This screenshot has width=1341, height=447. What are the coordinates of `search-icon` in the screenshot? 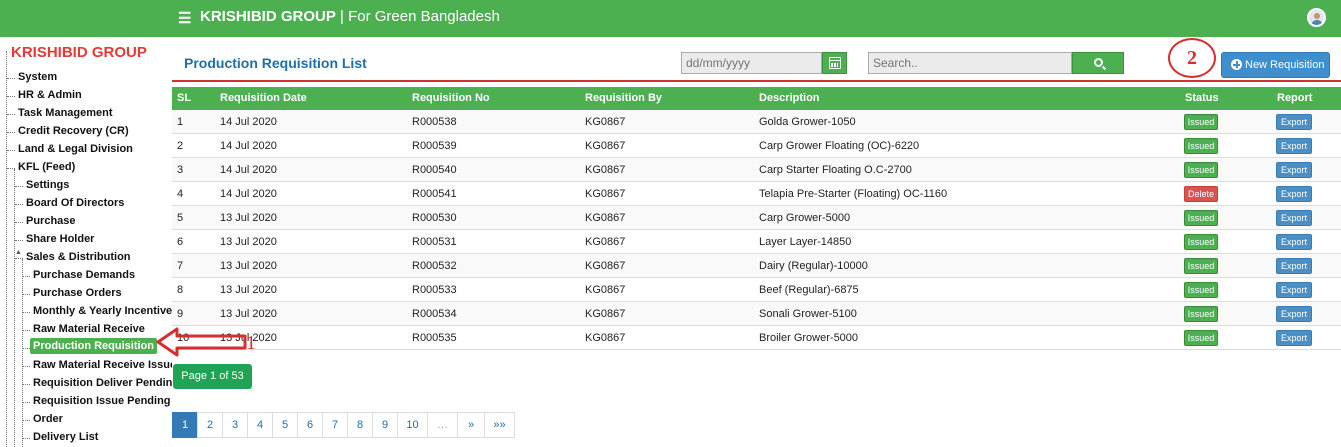 It's located at (1098, 62).